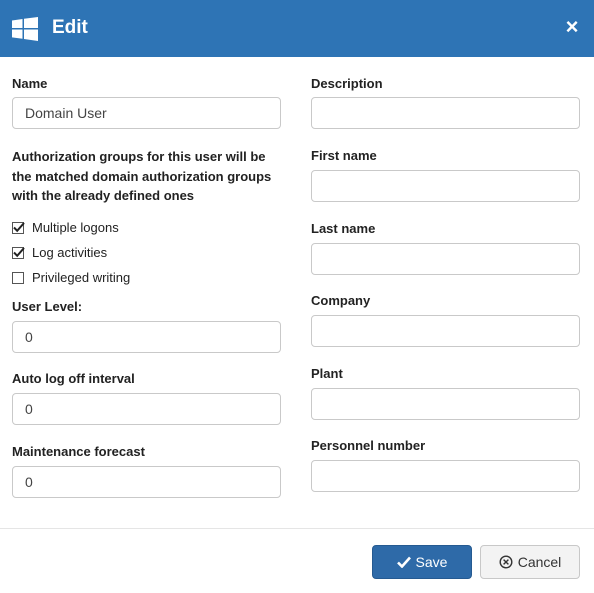  What do you see at coordinates (297, 28) in the screenshot?
I see `dialog-header: Edit ×` at bounding box center [297, 28].